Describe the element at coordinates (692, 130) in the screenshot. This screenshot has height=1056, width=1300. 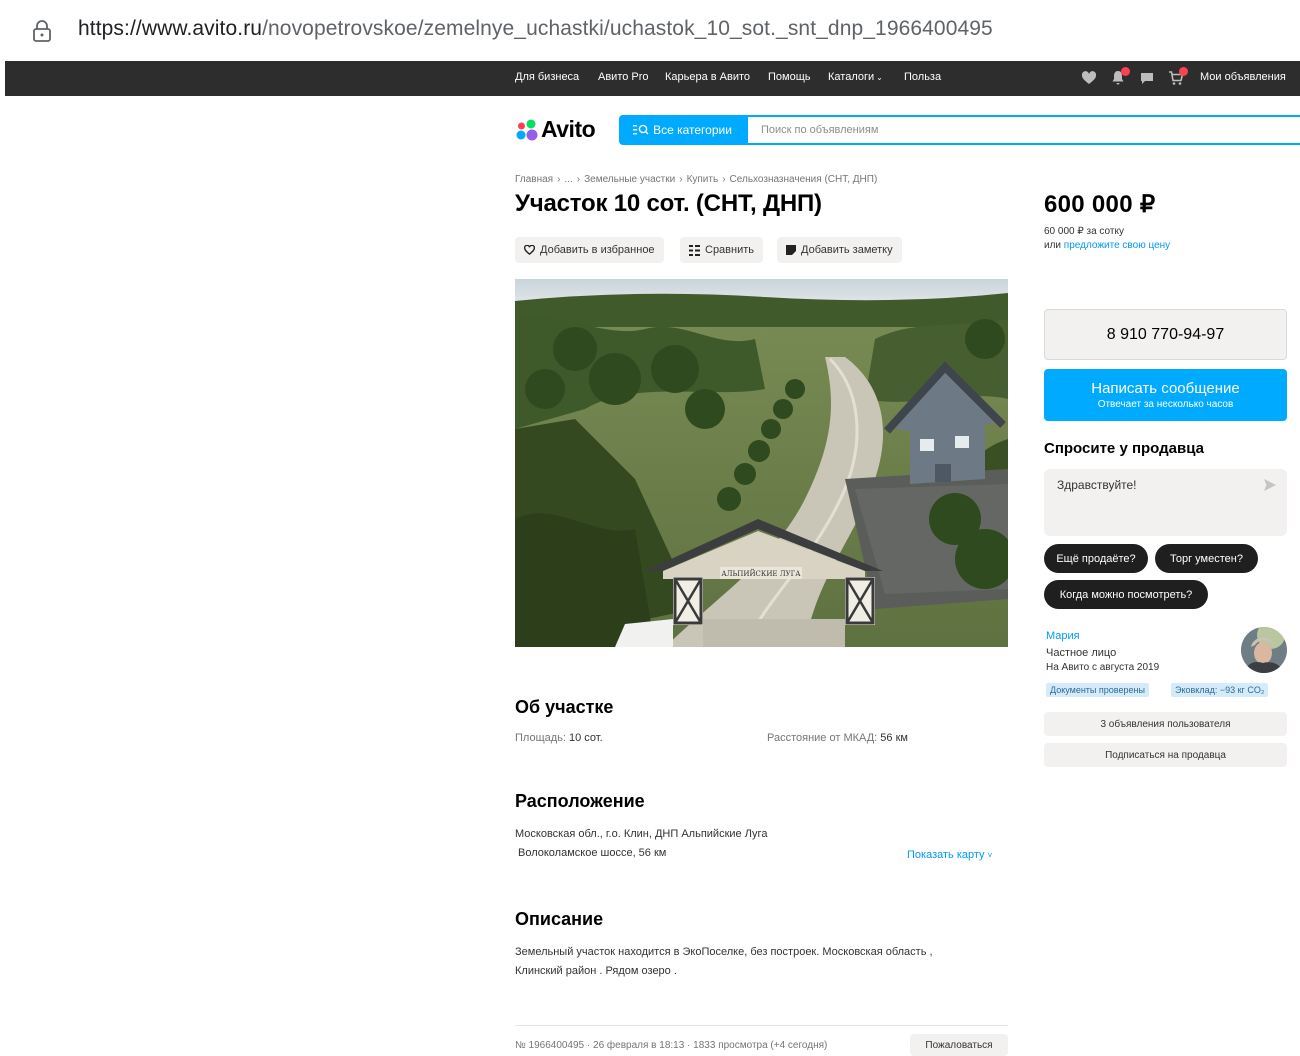
I see `all-categories-label: Все категории` at that location.